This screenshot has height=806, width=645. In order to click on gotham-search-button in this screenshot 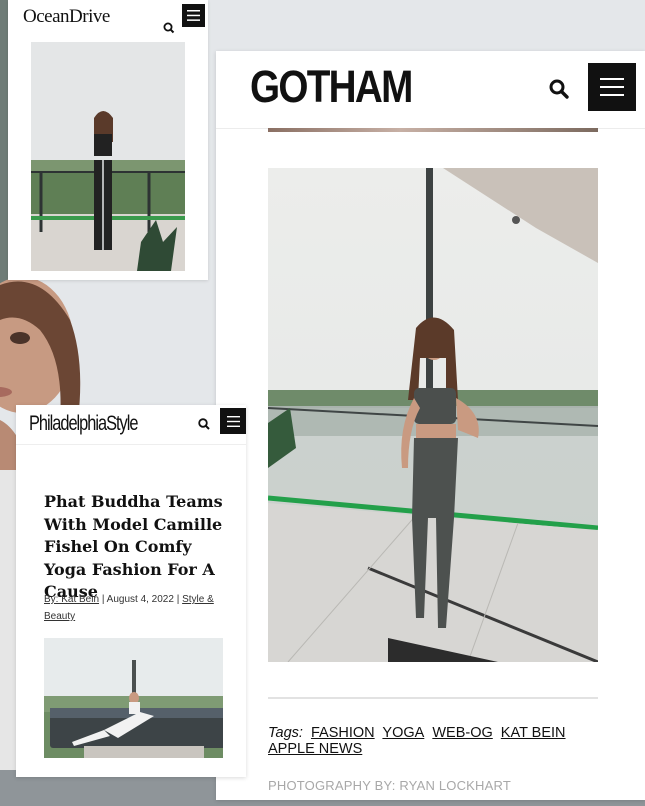, I will do `click(559, 89)`.